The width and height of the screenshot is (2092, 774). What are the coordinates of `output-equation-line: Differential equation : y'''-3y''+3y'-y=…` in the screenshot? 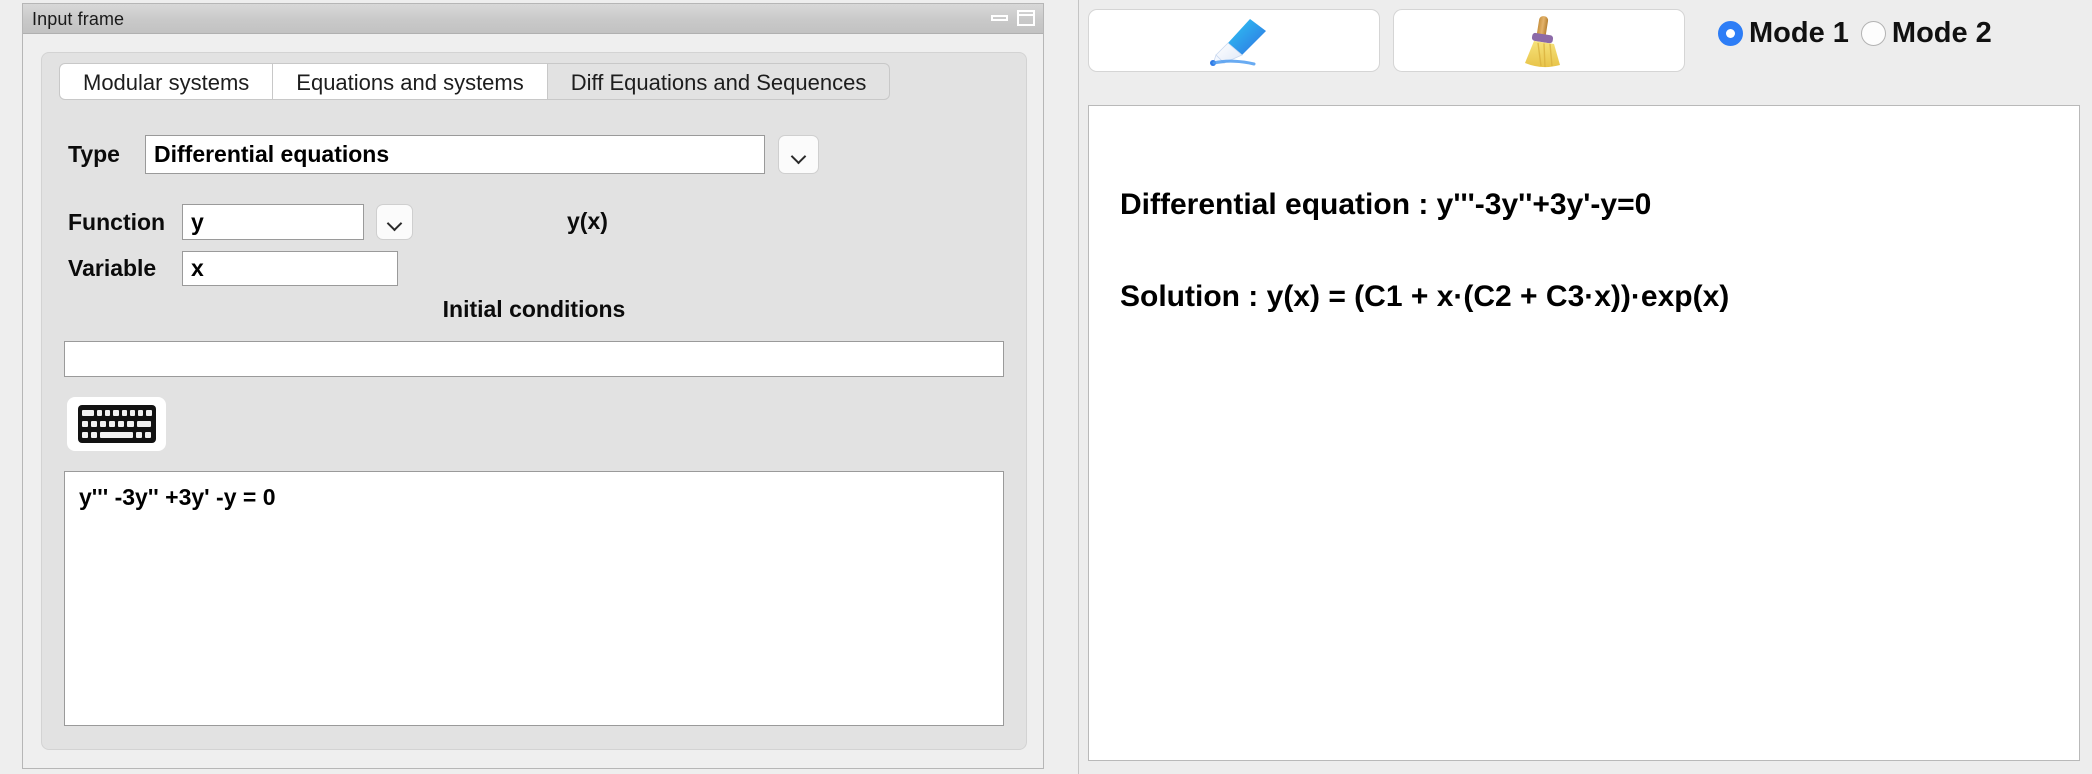 It's located at (1386, 204).